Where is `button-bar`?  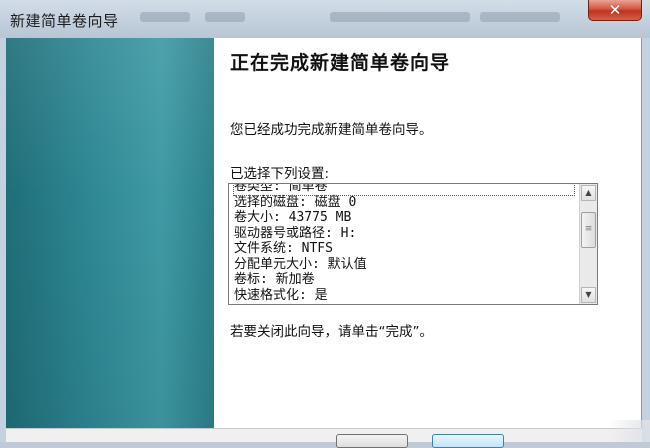
button-bar is located at coordinates (324, 435).